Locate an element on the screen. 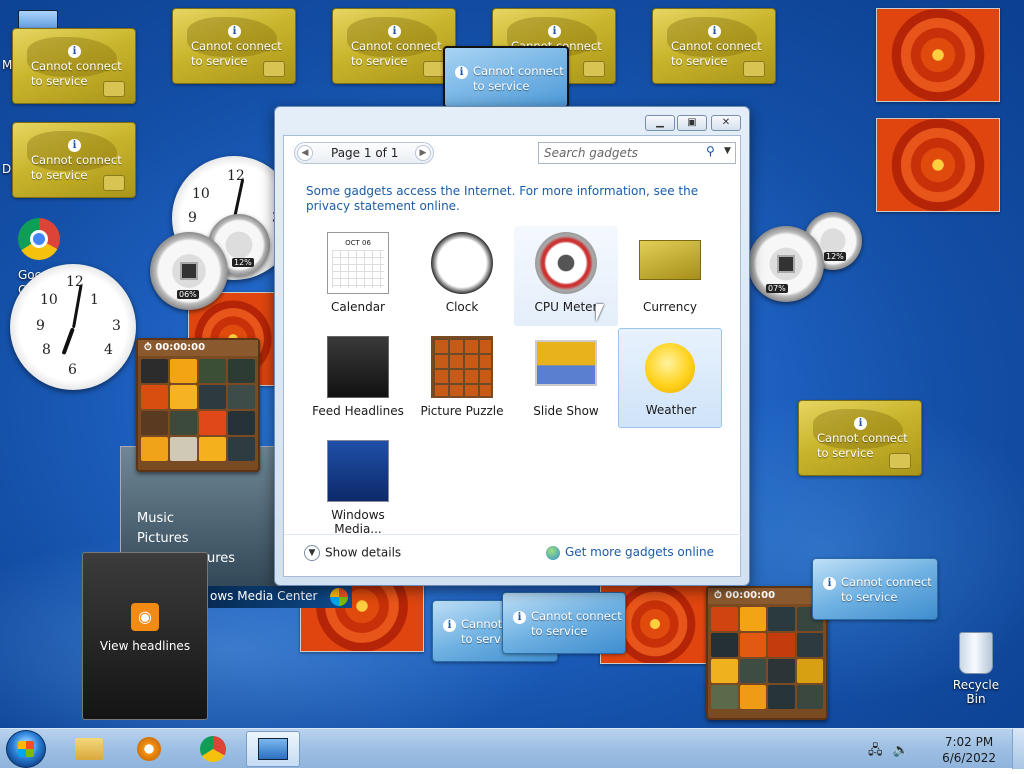 The width and height of the screenshot is (1024, 774). close-button: ✕ is located at coordinates (726, 123).